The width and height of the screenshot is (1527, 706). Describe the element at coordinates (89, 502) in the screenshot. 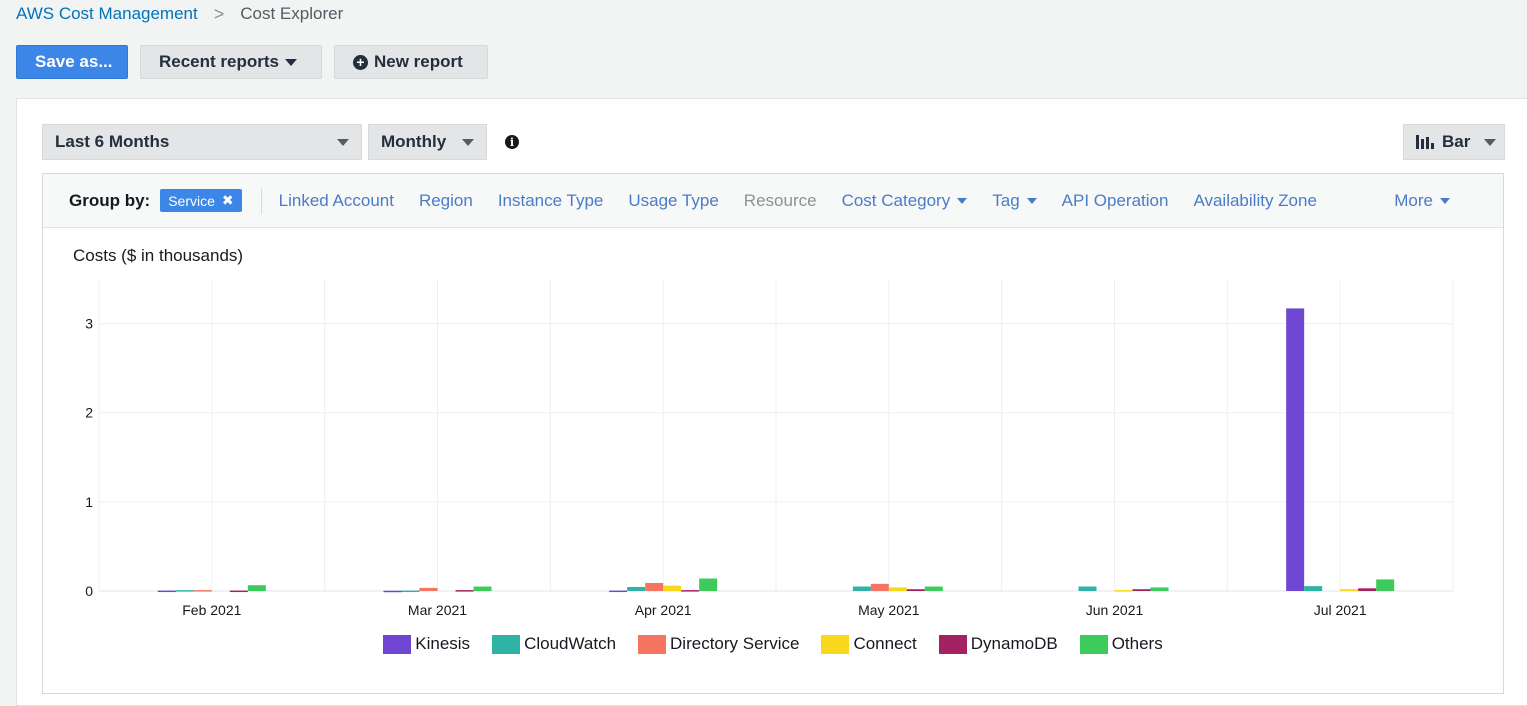

I see `y-tick-label: 1` at that location.